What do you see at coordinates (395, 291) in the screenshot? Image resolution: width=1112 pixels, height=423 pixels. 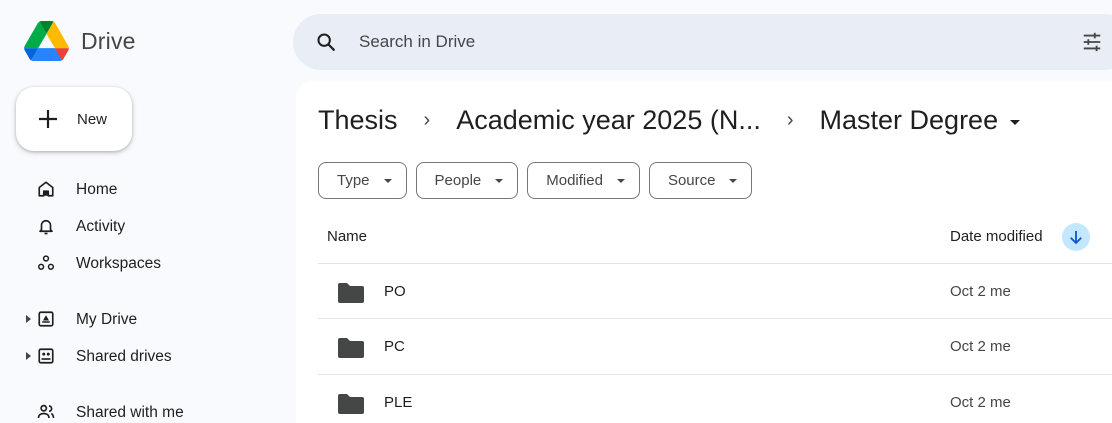 I see `file-name: PO` at bounding box center [395, 291].